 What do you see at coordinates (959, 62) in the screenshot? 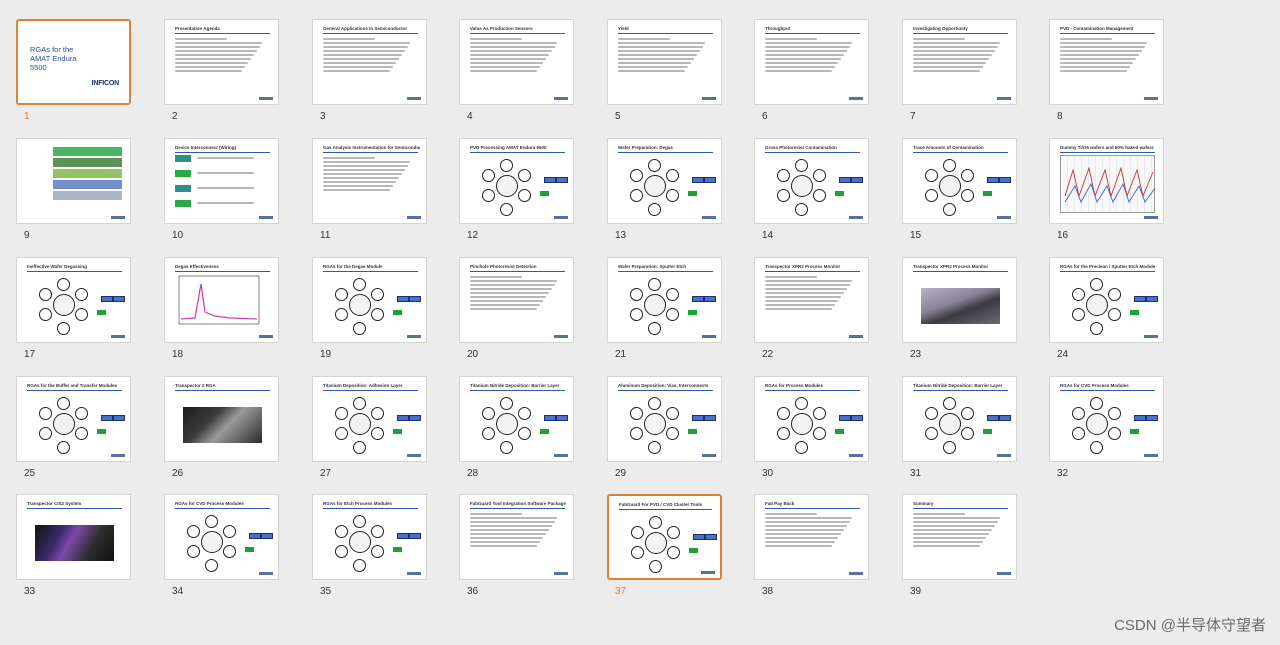
I see `slide-thumbnail-7: Investigating Opportunity` at bounding box center [959, 62].